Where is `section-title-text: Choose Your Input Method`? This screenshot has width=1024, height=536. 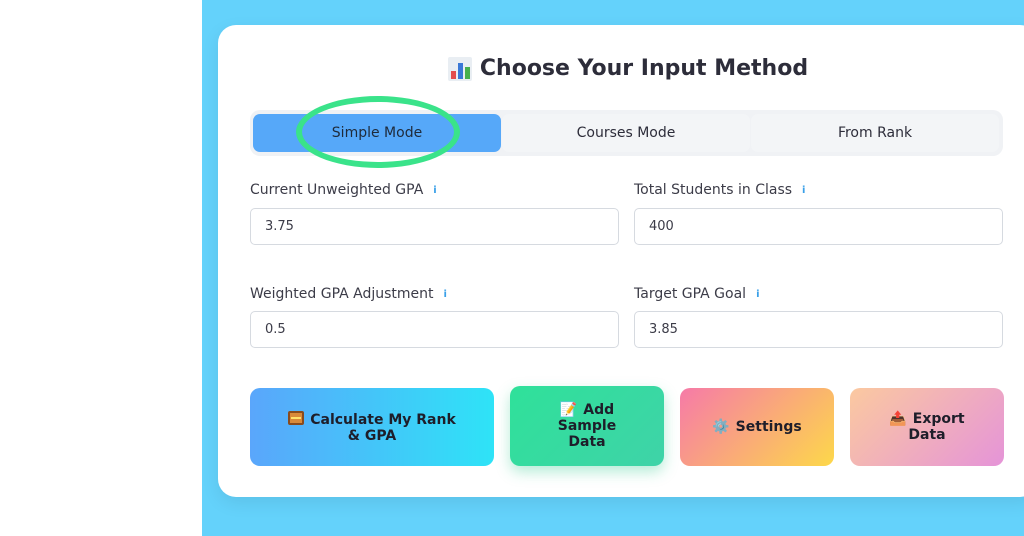
section-title-text: Choose Your Input Method is located at coordinates (644, 68).